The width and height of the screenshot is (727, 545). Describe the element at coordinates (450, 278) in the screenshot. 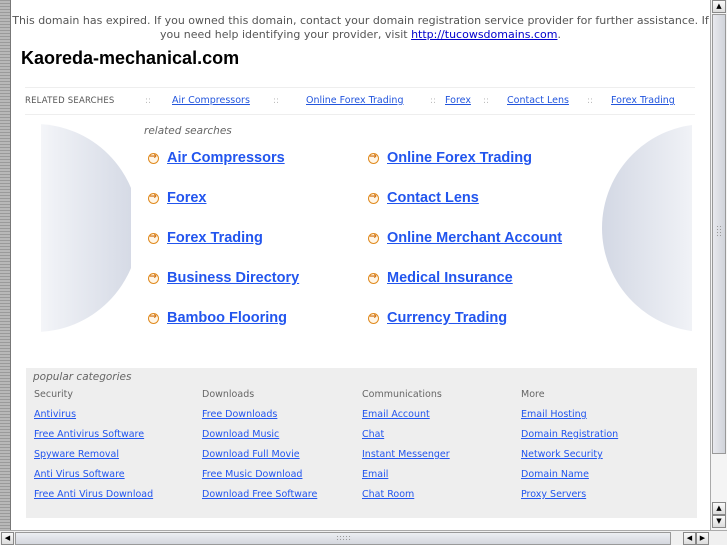

I see `related-search-link: Medical Insurance` at that location.